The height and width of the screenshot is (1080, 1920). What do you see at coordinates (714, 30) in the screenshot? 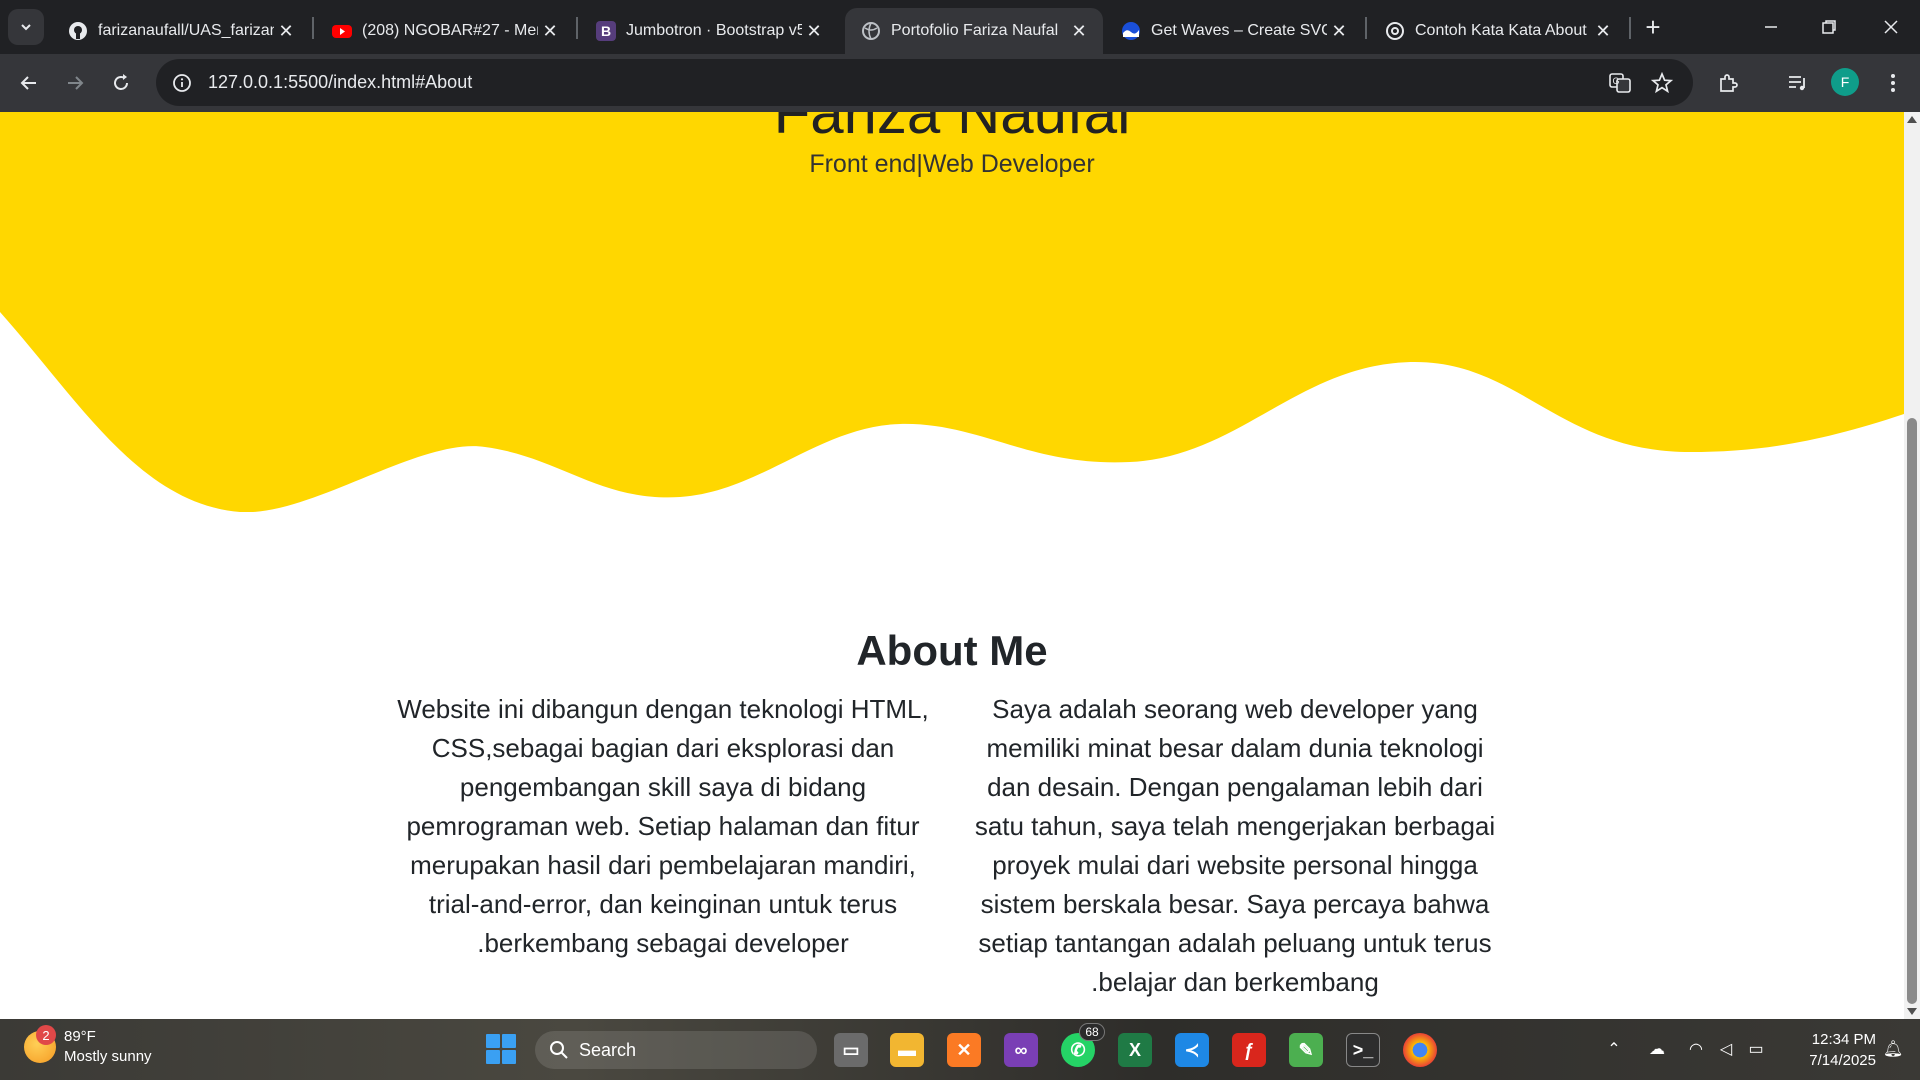
I see `tab-title: Jumbotron · Bootstrap v5` at bounding box center [714, 30].